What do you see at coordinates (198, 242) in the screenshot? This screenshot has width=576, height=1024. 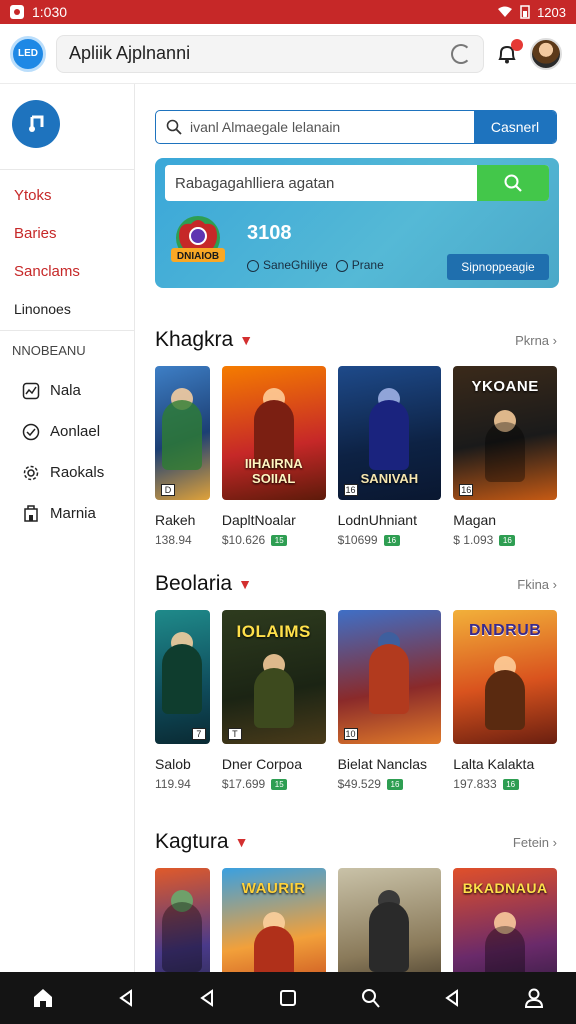 I see `promo-game-logo: DNIAIOB` at bounding box center [198, 242].